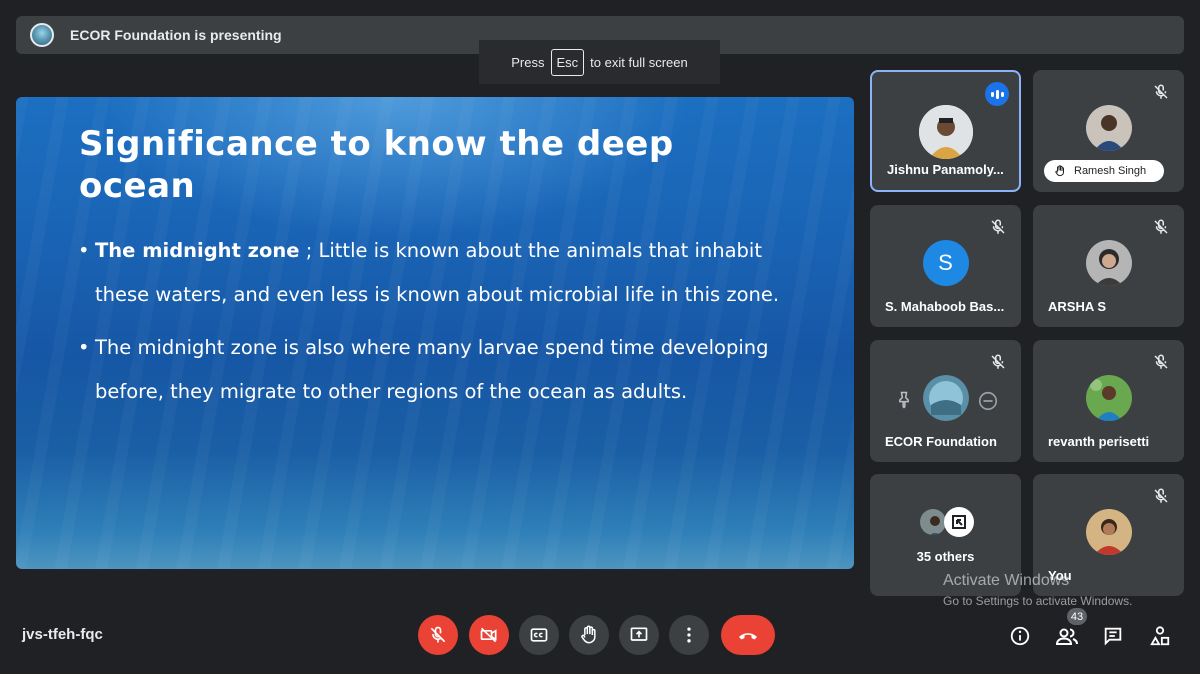 This screenshot has width=1200, height=674. What do you see at coordinates (1077, 306) in the screenshot?
I see `participant-name: ARSHA S` at bounding box center [1077, 306].